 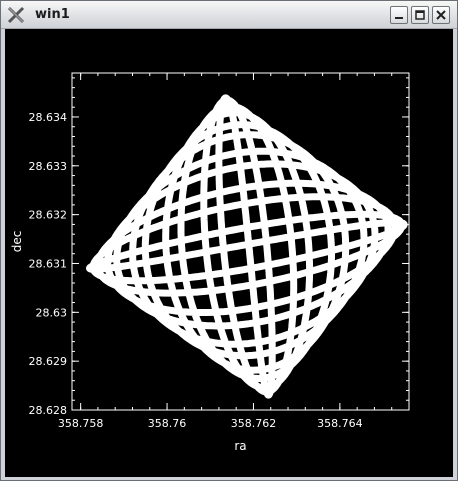 I want to click on x-tick-label: 358.76, so click(x=167, y=423).